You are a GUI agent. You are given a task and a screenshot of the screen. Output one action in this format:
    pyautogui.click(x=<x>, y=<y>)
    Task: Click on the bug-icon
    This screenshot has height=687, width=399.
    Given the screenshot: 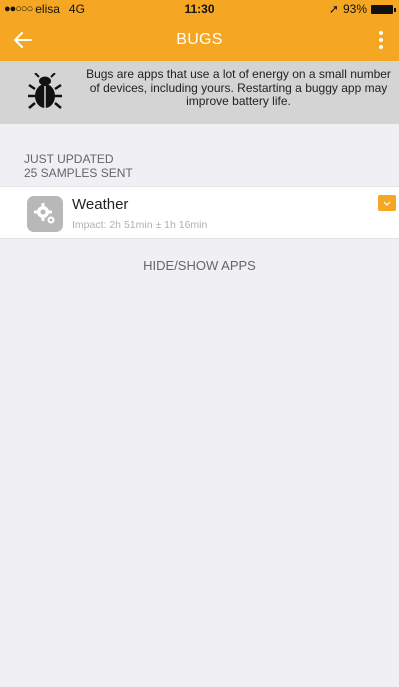 What is the action you would take?
    pyautogui.click(x=45, y=91)
    